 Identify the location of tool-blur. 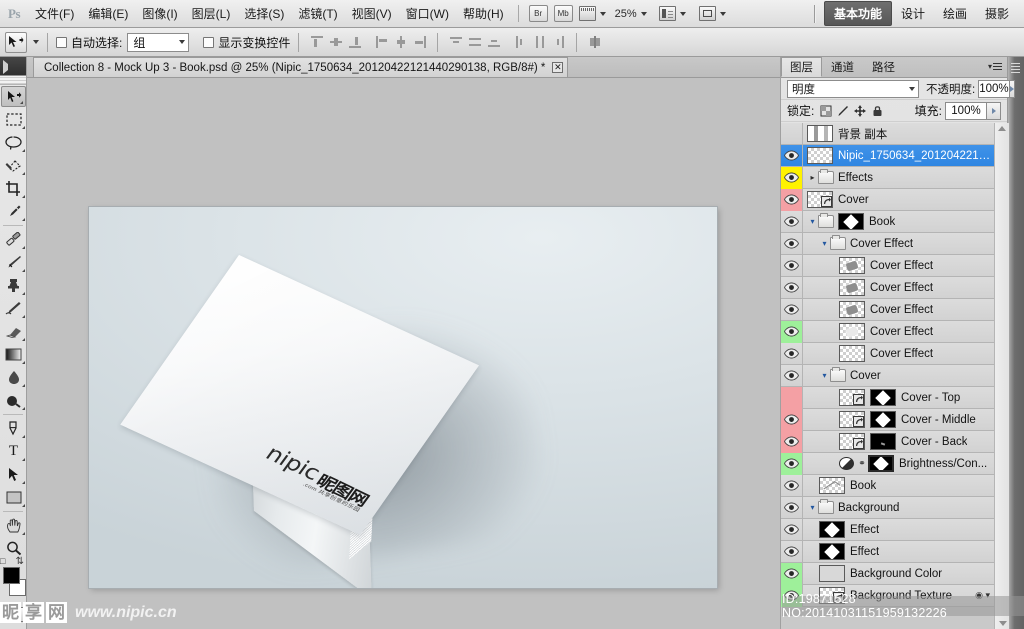
(13, 377).